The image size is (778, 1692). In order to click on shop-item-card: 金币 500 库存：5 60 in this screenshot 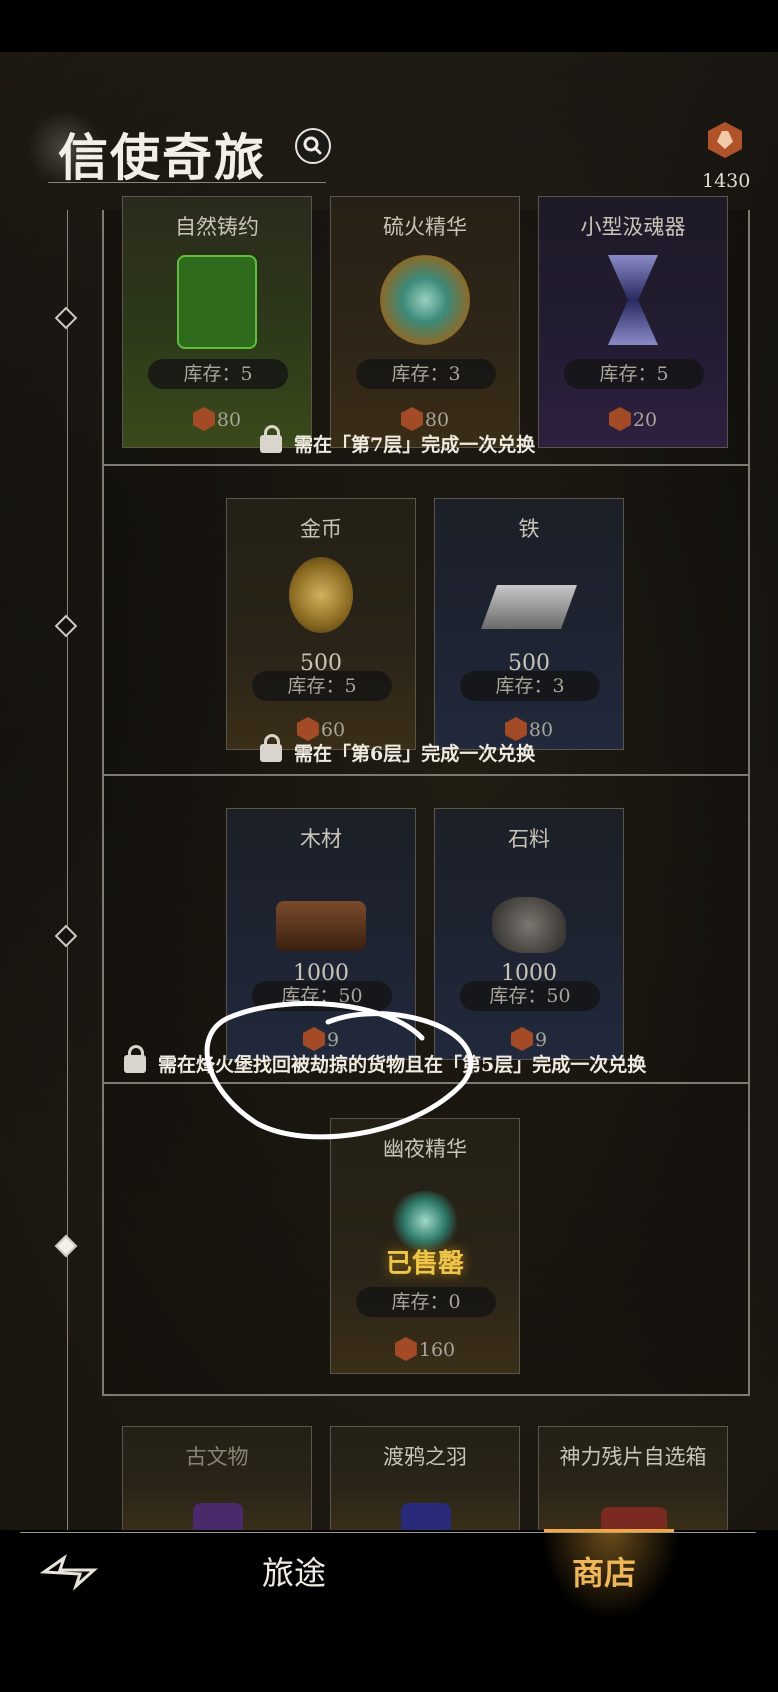, I will do `click(321, 624)`.